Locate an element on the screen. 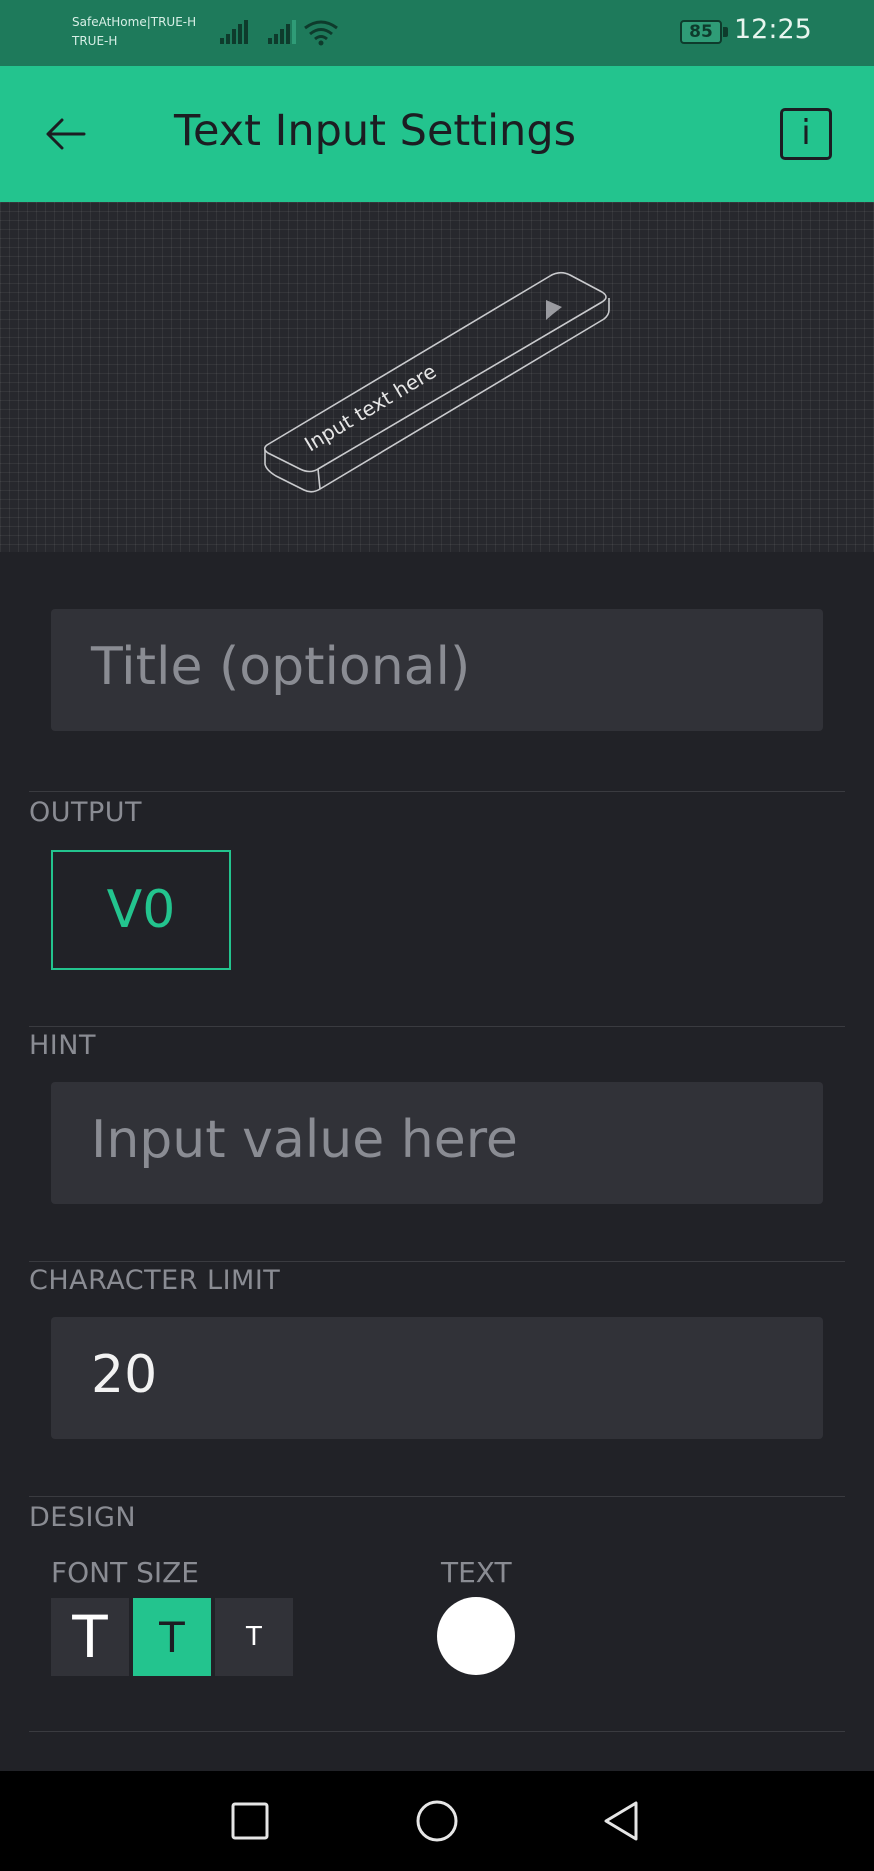  font-size-medium-button: T is located at coordinates (172, 1637).